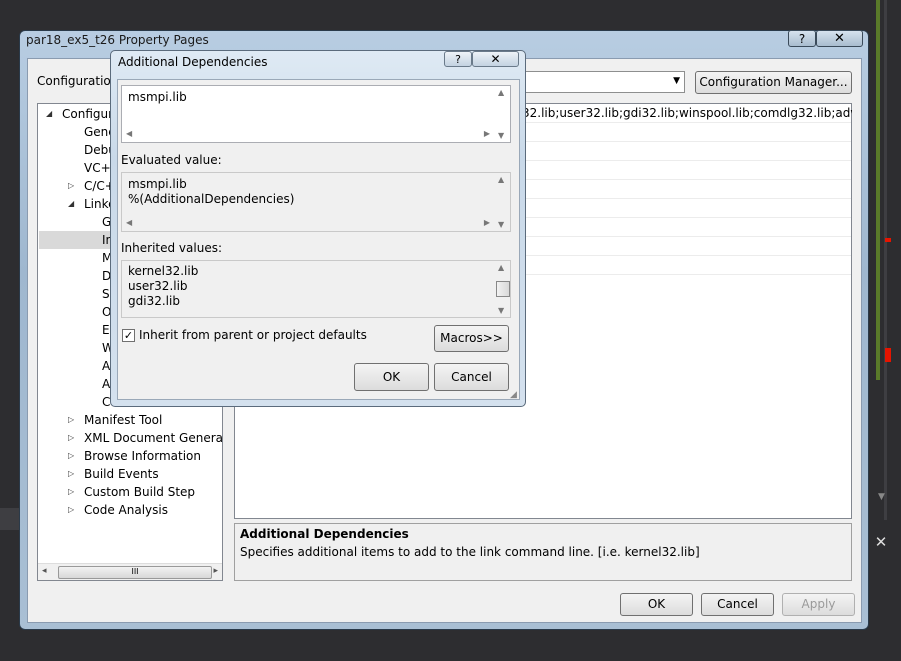 The image size is (901, 661). Describe the element at coordinates (495, 59) in the screenshot. I see `dialog-close-button: ✕` at that location.